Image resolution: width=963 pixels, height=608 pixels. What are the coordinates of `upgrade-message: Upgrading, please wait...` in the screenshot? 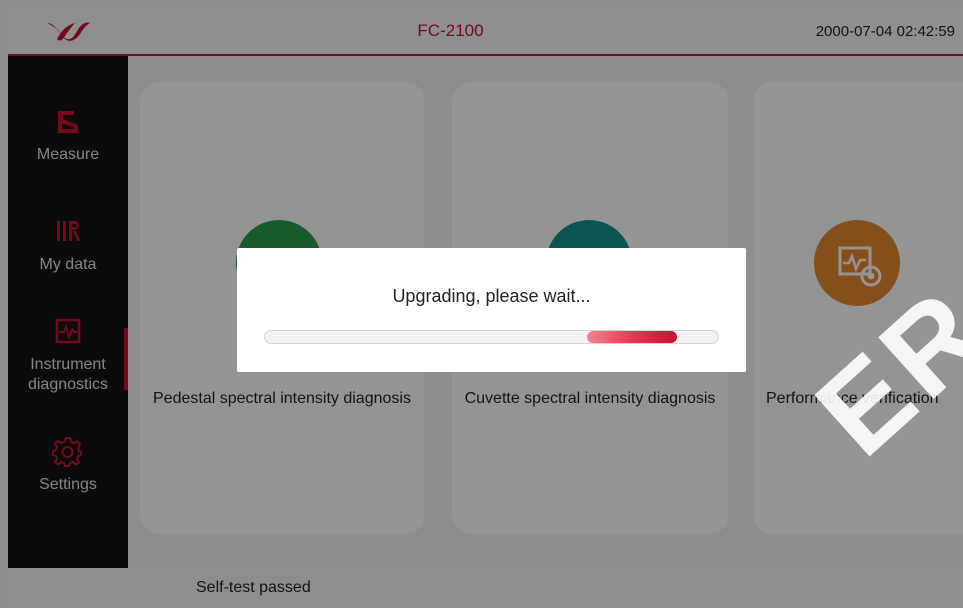 It's located at (491, 296).